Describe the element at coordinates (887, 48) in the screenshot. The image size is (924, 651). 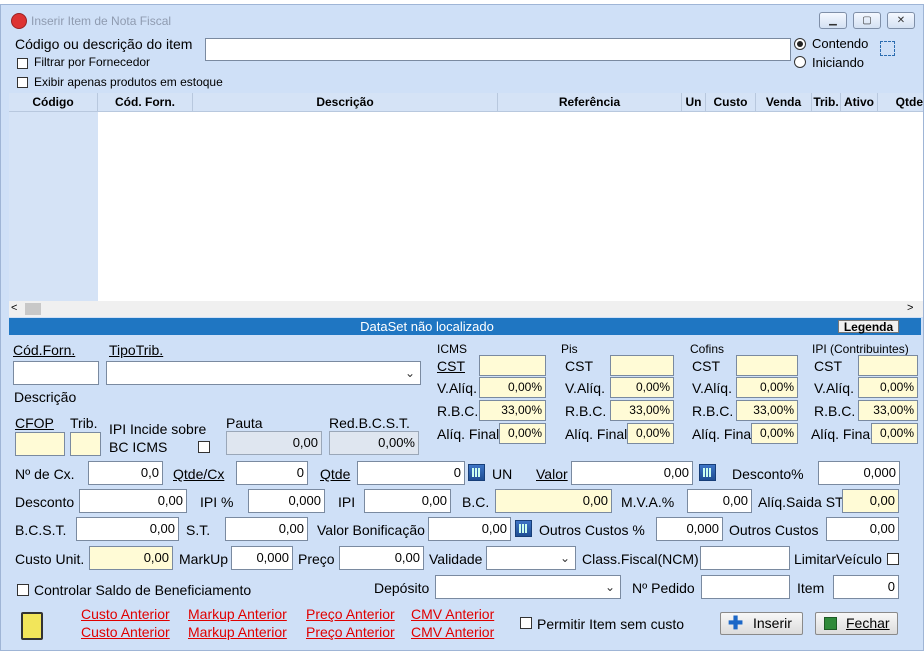
I see `filter-settings-icon` at that location.